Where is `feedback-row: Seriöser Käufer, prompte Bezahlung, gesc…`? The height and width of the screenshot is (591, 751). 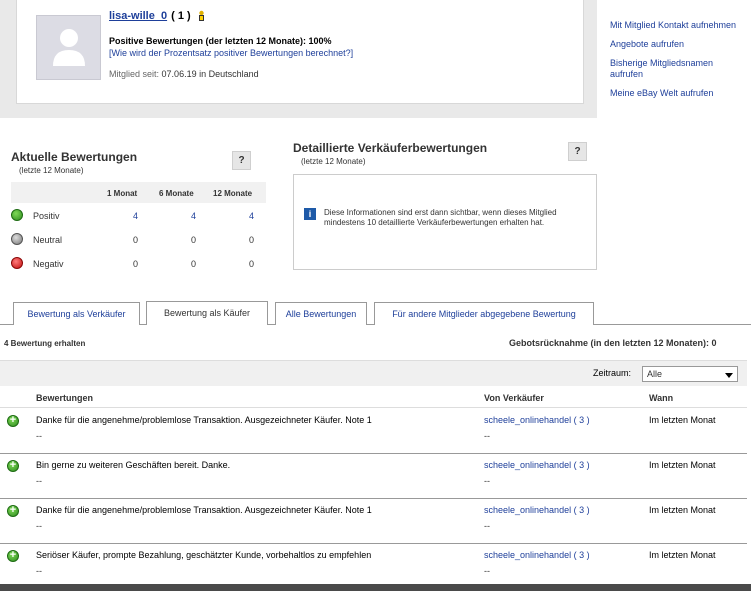
feedback-row: Seriöser Käufer, prompte Bezahlung, gesc… is located at coordinates (373, 566).